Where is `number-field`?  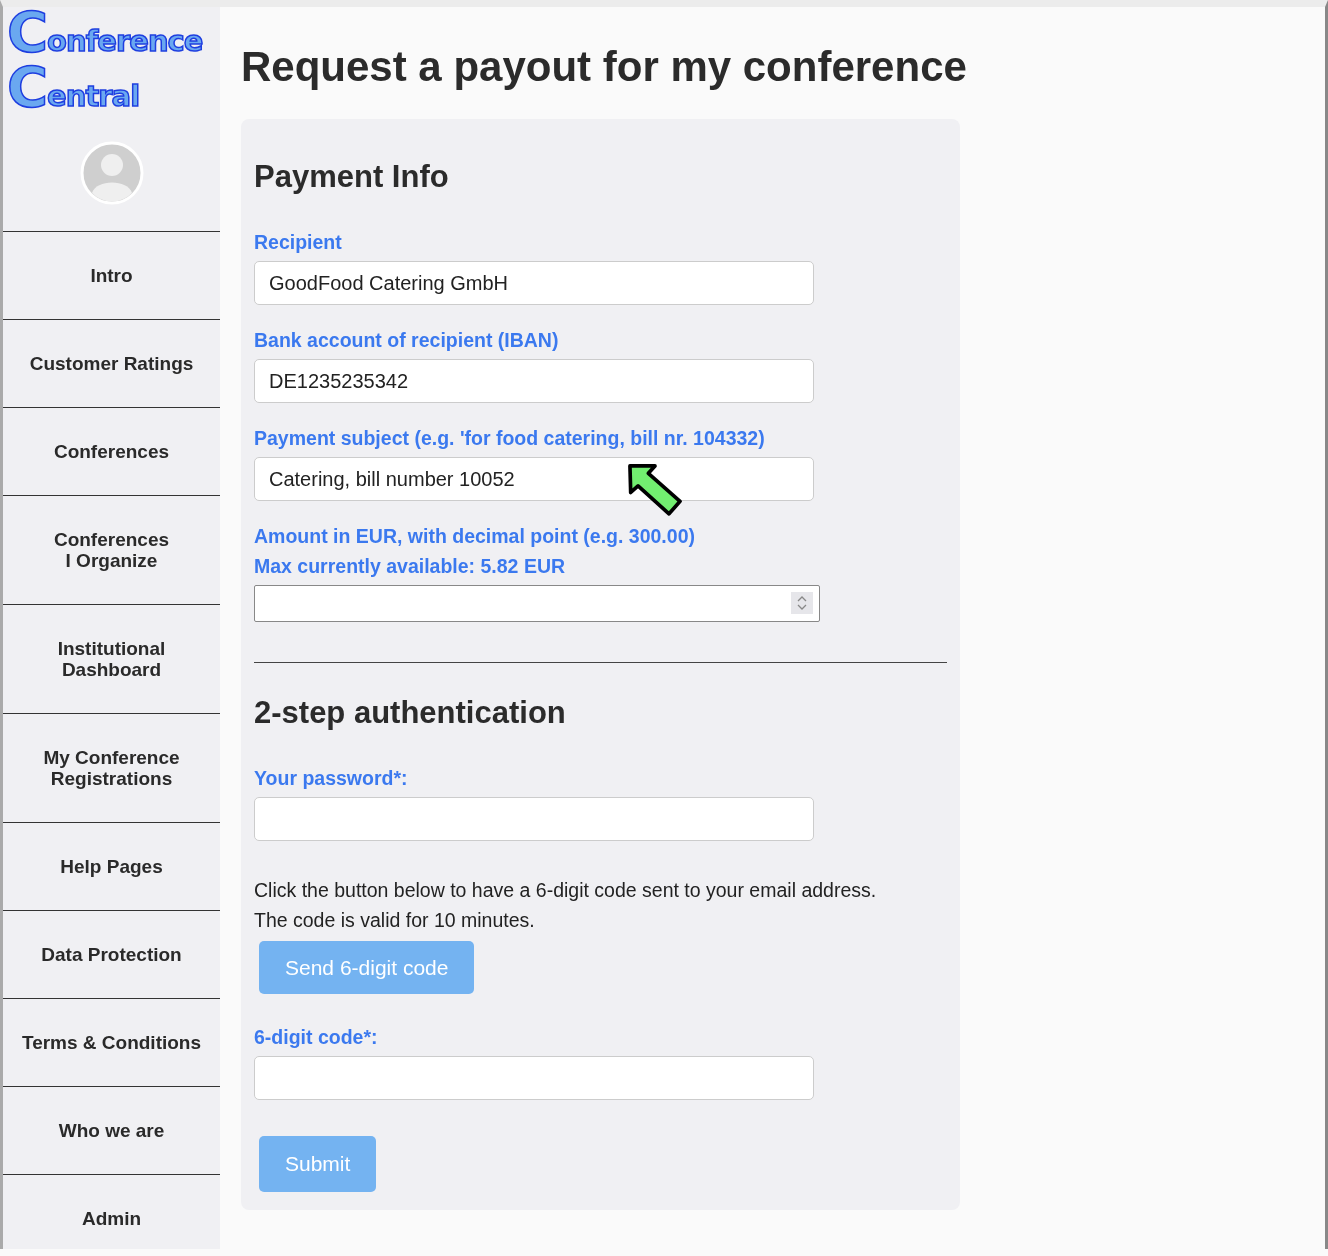 number-field is located at coordinates (537, 603).